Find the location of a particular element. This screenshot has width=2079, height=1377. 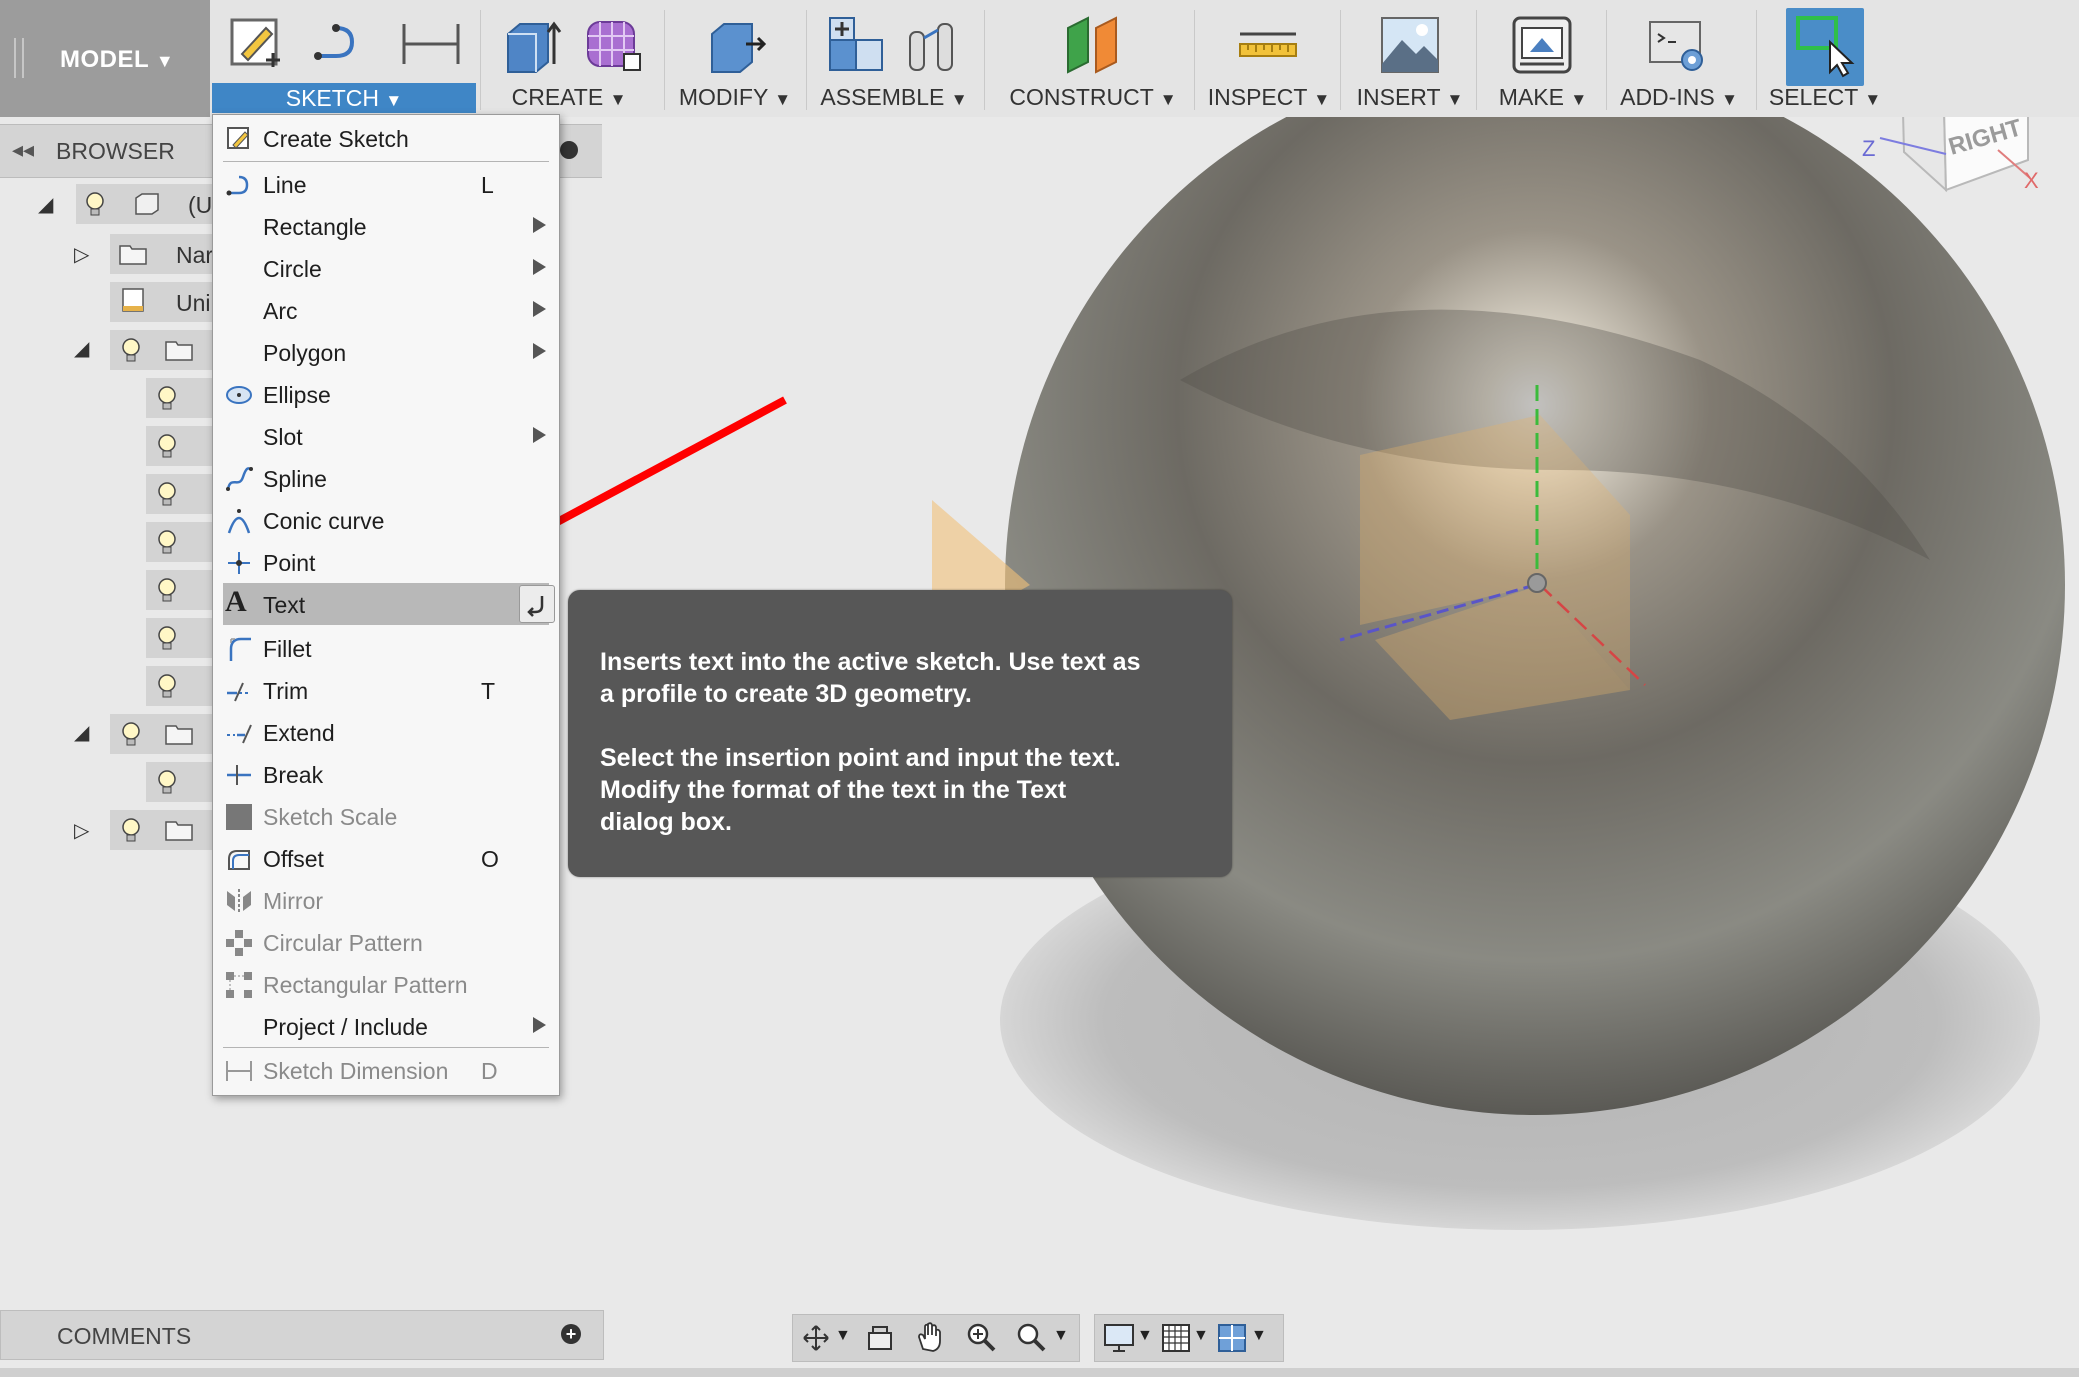

create-sketch-icon is located at coordinates (256, 44).